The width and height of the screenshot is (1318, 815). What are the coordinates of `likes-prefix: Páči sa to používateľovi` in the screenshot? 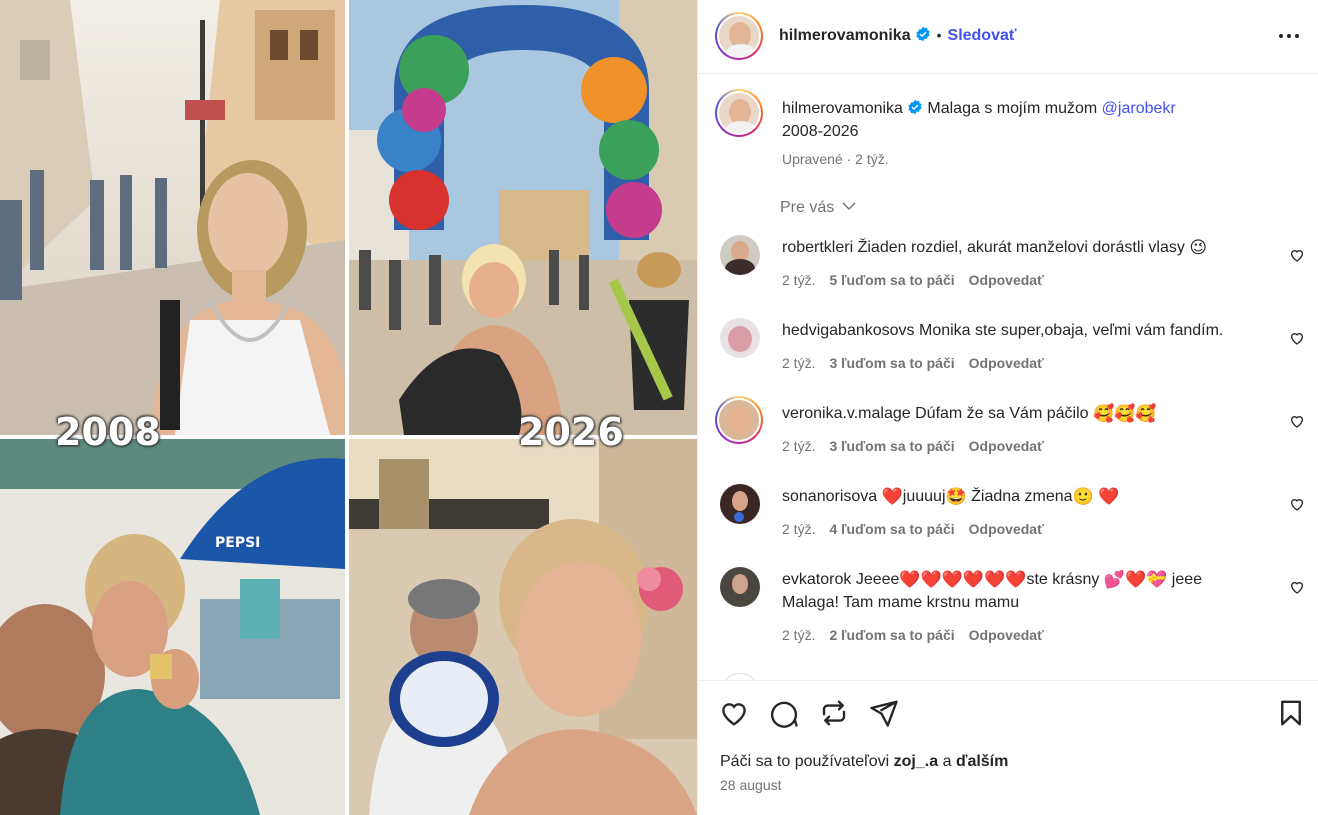 It's located at (805, 761).